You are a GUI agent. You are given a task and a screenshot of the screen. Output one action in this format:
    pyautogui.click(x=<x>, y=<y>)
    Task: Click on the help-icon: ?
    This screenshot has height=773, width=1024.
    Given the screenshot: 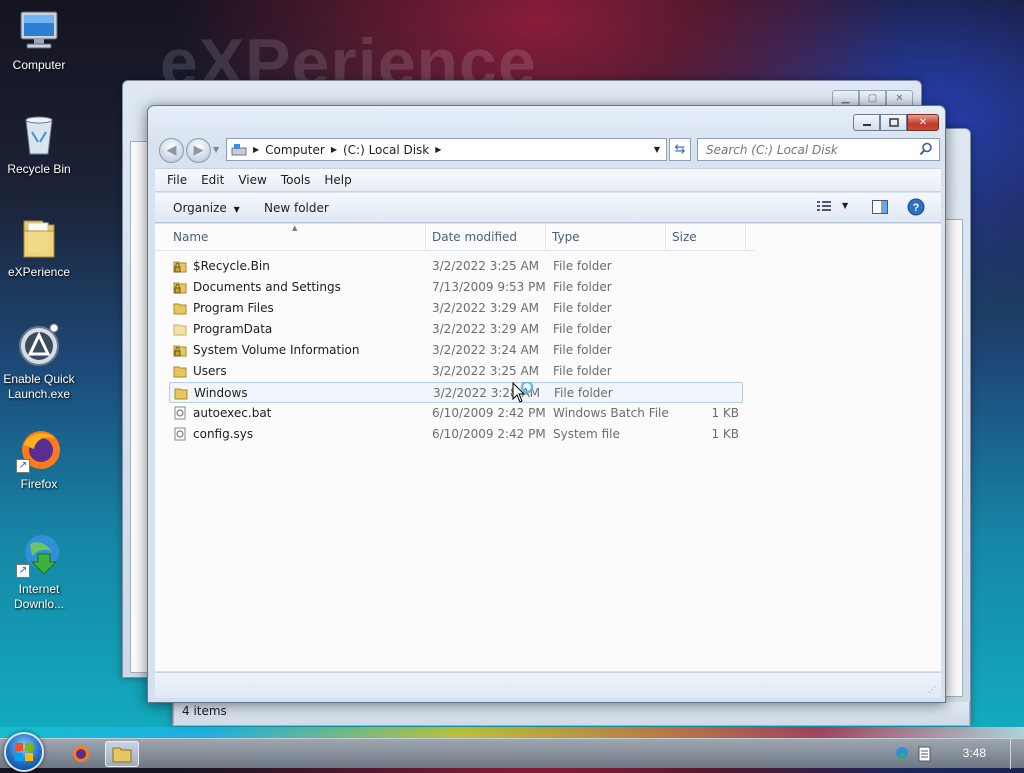 What is the action you would take?
    pyautogui.click(x=916, y=207)
    